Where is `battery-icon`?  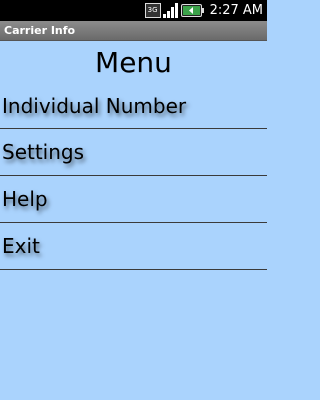
battery-icon is located at coordinates (192, 10).